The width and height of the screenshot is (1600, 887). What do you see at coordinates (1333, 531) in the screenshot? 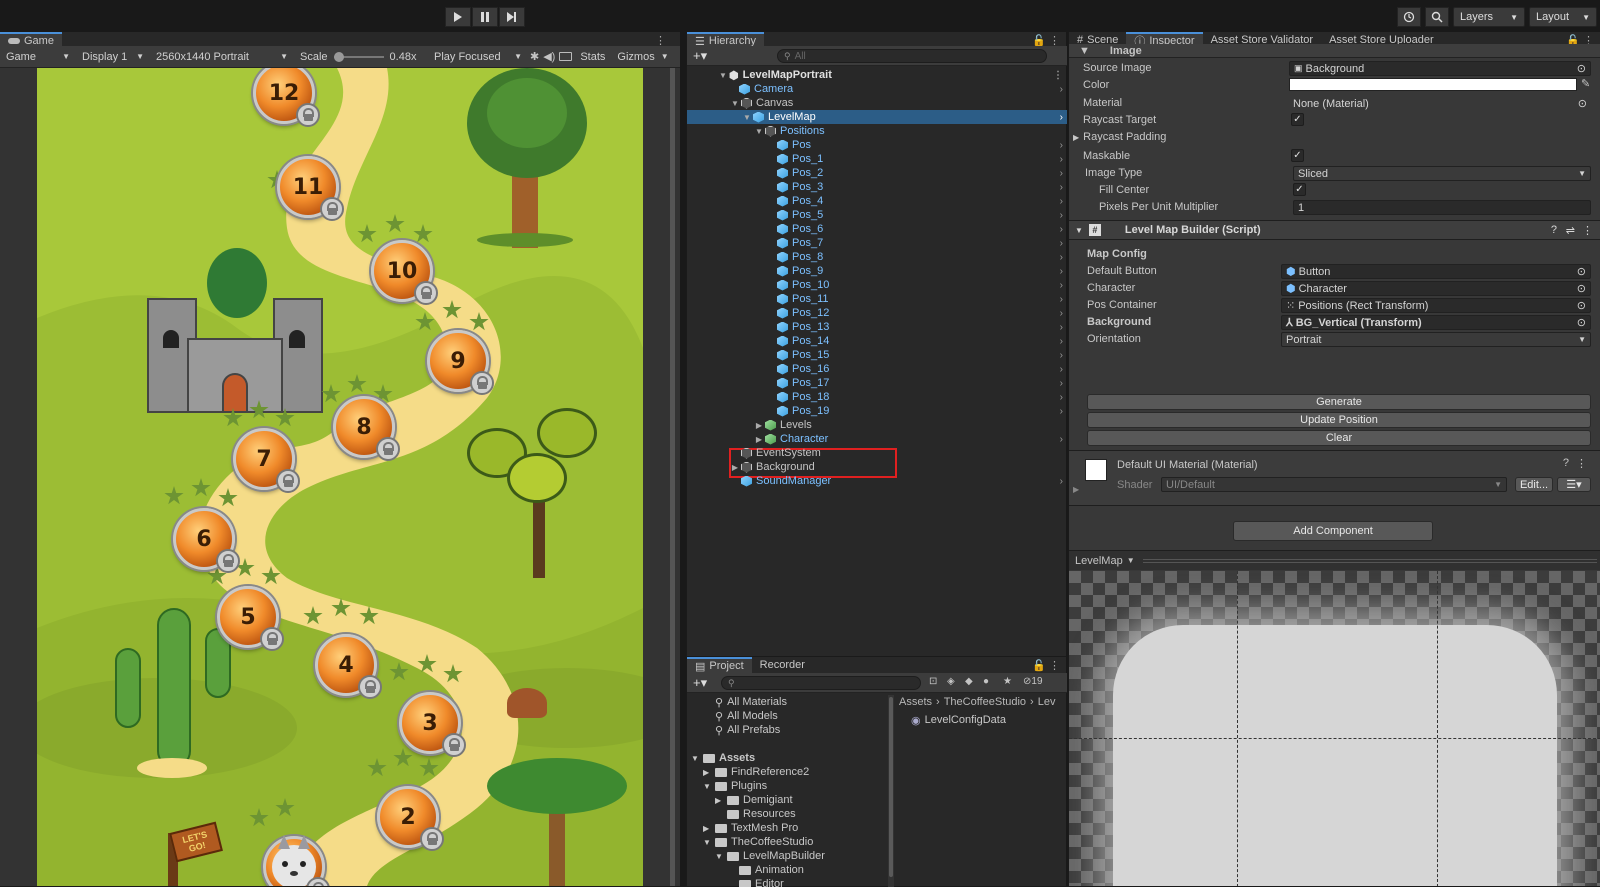
I see `add-component-button: Add Component` at bounding box center [1333, 531].